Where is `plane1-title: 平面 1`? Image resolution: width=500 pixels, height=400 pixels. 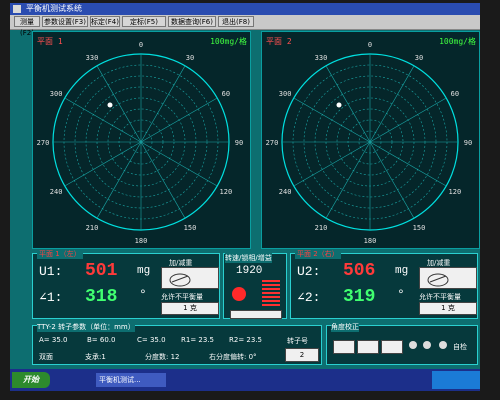 plane1-title: 平面 1 is located at coordinates (50, 41).